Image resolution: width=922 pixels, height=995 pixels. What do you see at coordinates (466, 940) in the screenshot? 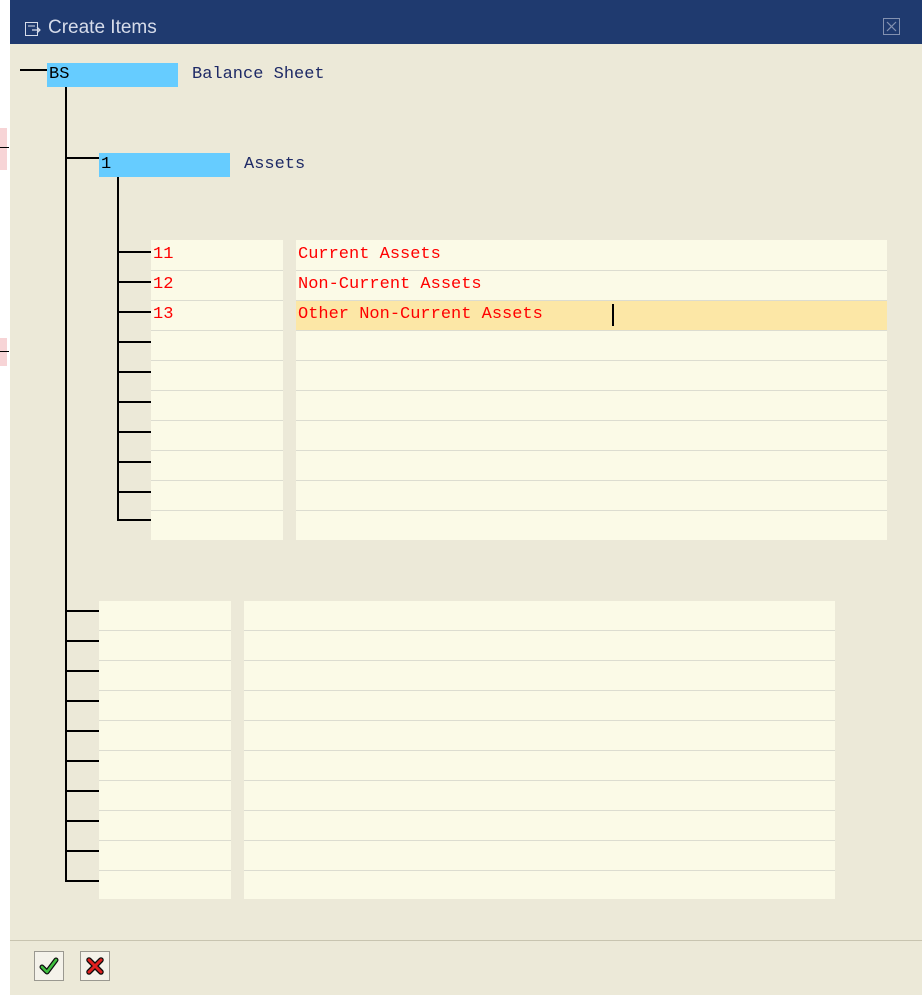
I see `footer-separator` at bounding box center [466, 940].